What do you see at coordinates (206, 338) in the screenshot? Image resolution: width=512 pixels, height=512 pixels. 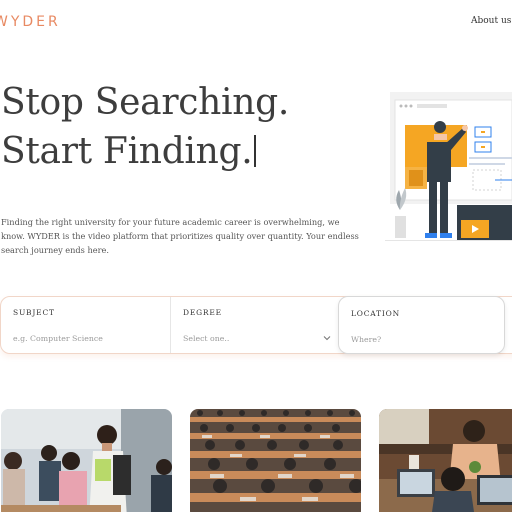 I see `degree-selected-value: Select one..` at bounding box center [206, 338].